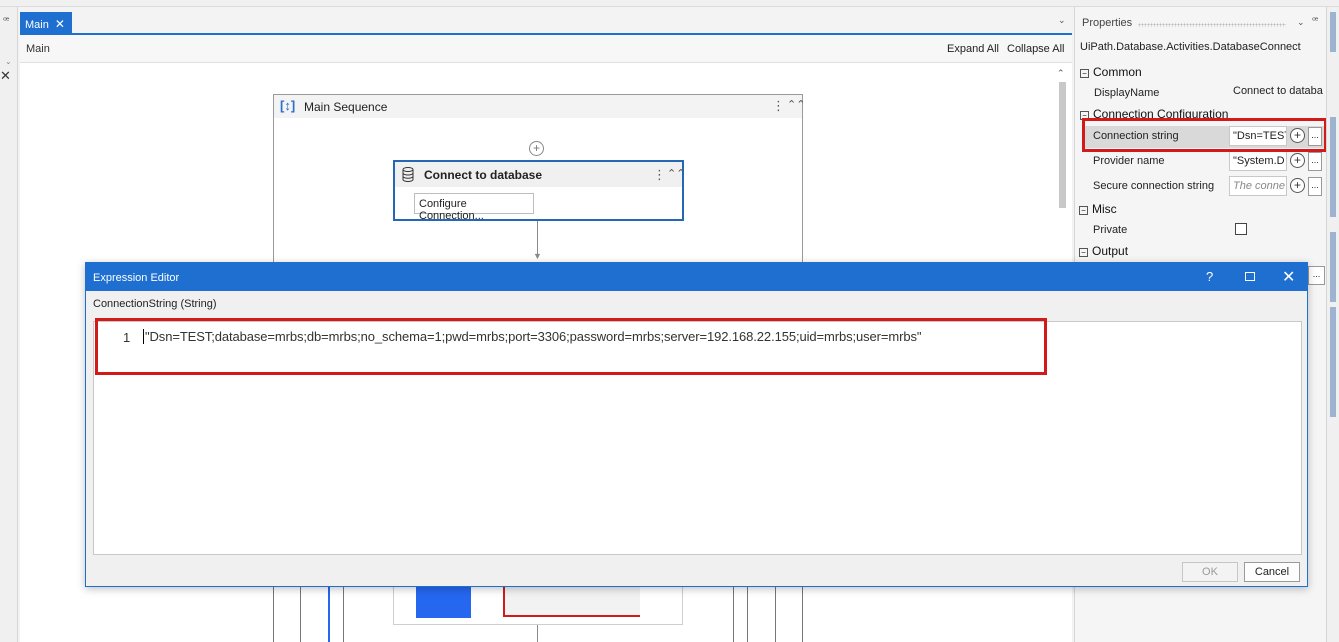 The height and width of the screenshot is (642, 1339). What do you see at coordinates (1127, 93) in the screenshot?
I see `property-label-displayname: DisplayName` at bounding box center [1127, 93].